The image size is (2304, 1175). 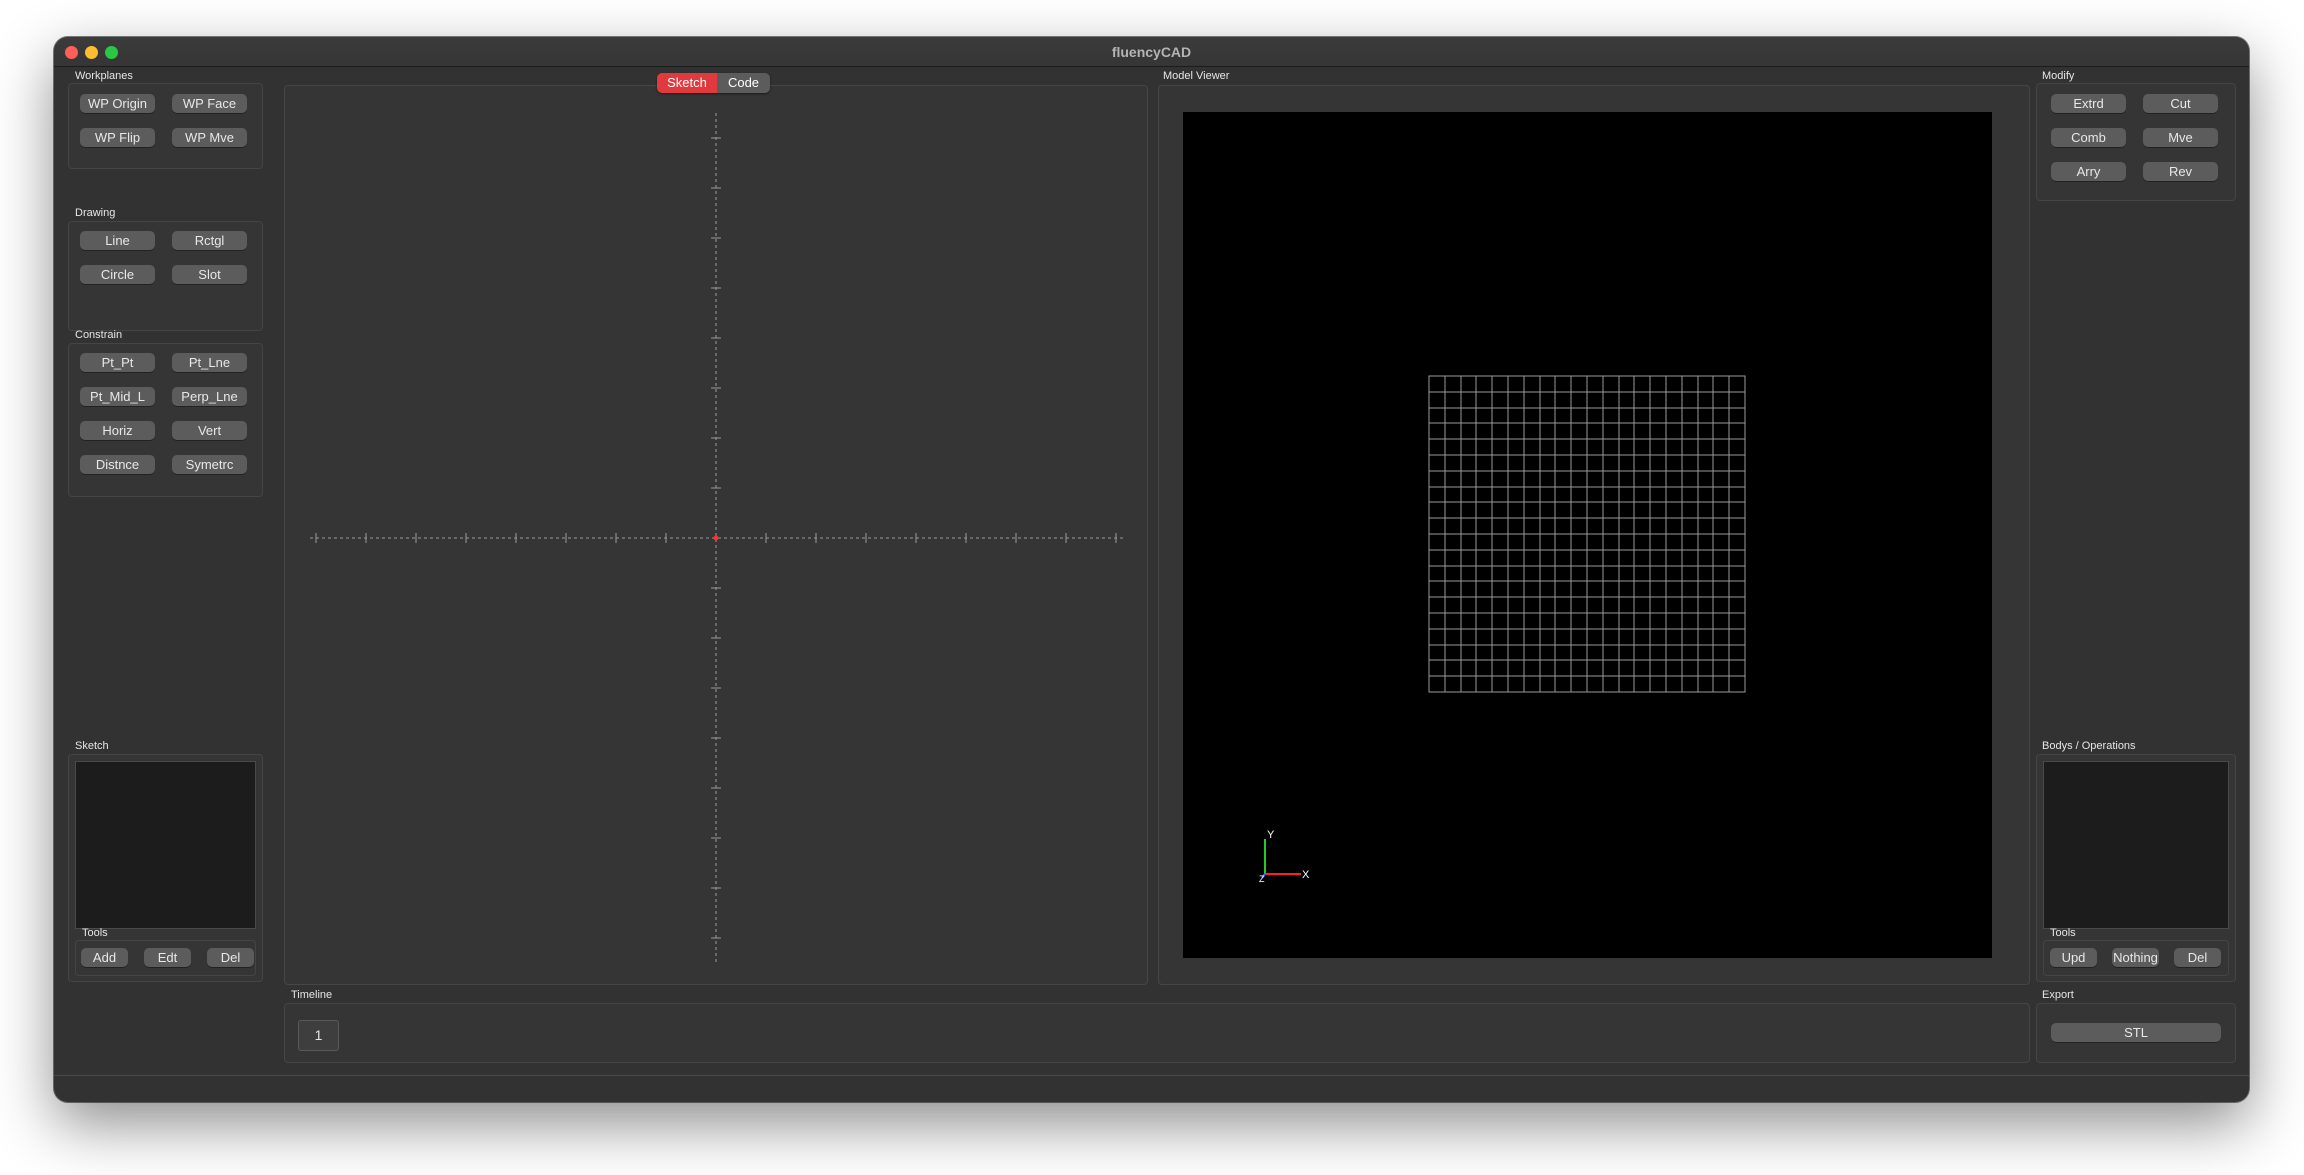 I want to click on export-label: Export, so click(x=2058, y=995).